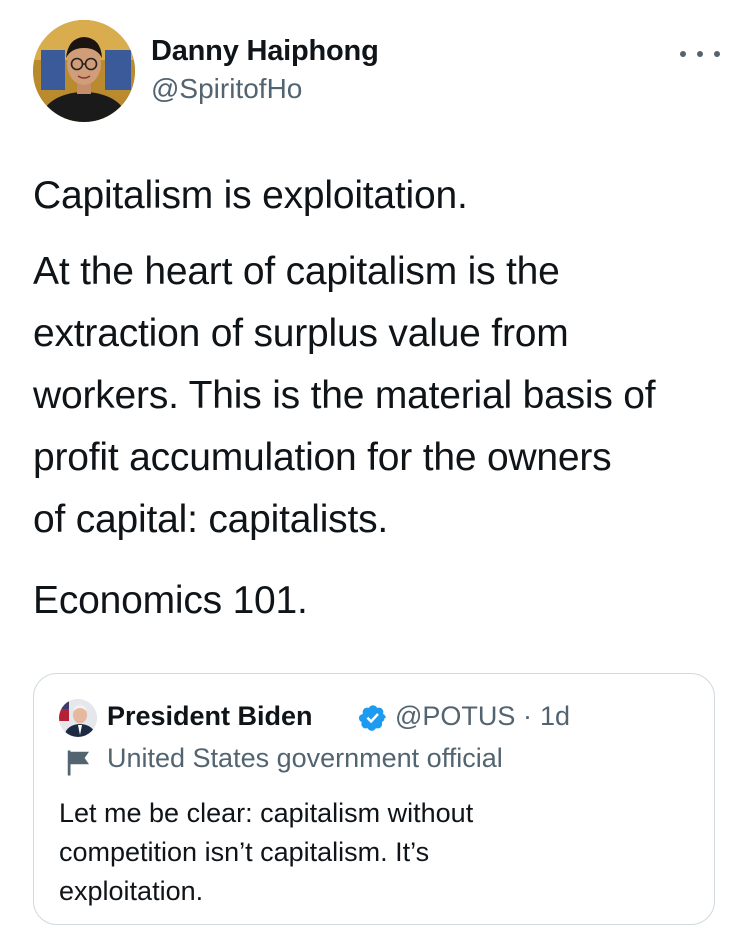 The height and width of the screenshot is (934, 750). Describe the element at coordinates (455, 716) in the screenshot. I see `quoted-author-handle: @POTUS` at that location.